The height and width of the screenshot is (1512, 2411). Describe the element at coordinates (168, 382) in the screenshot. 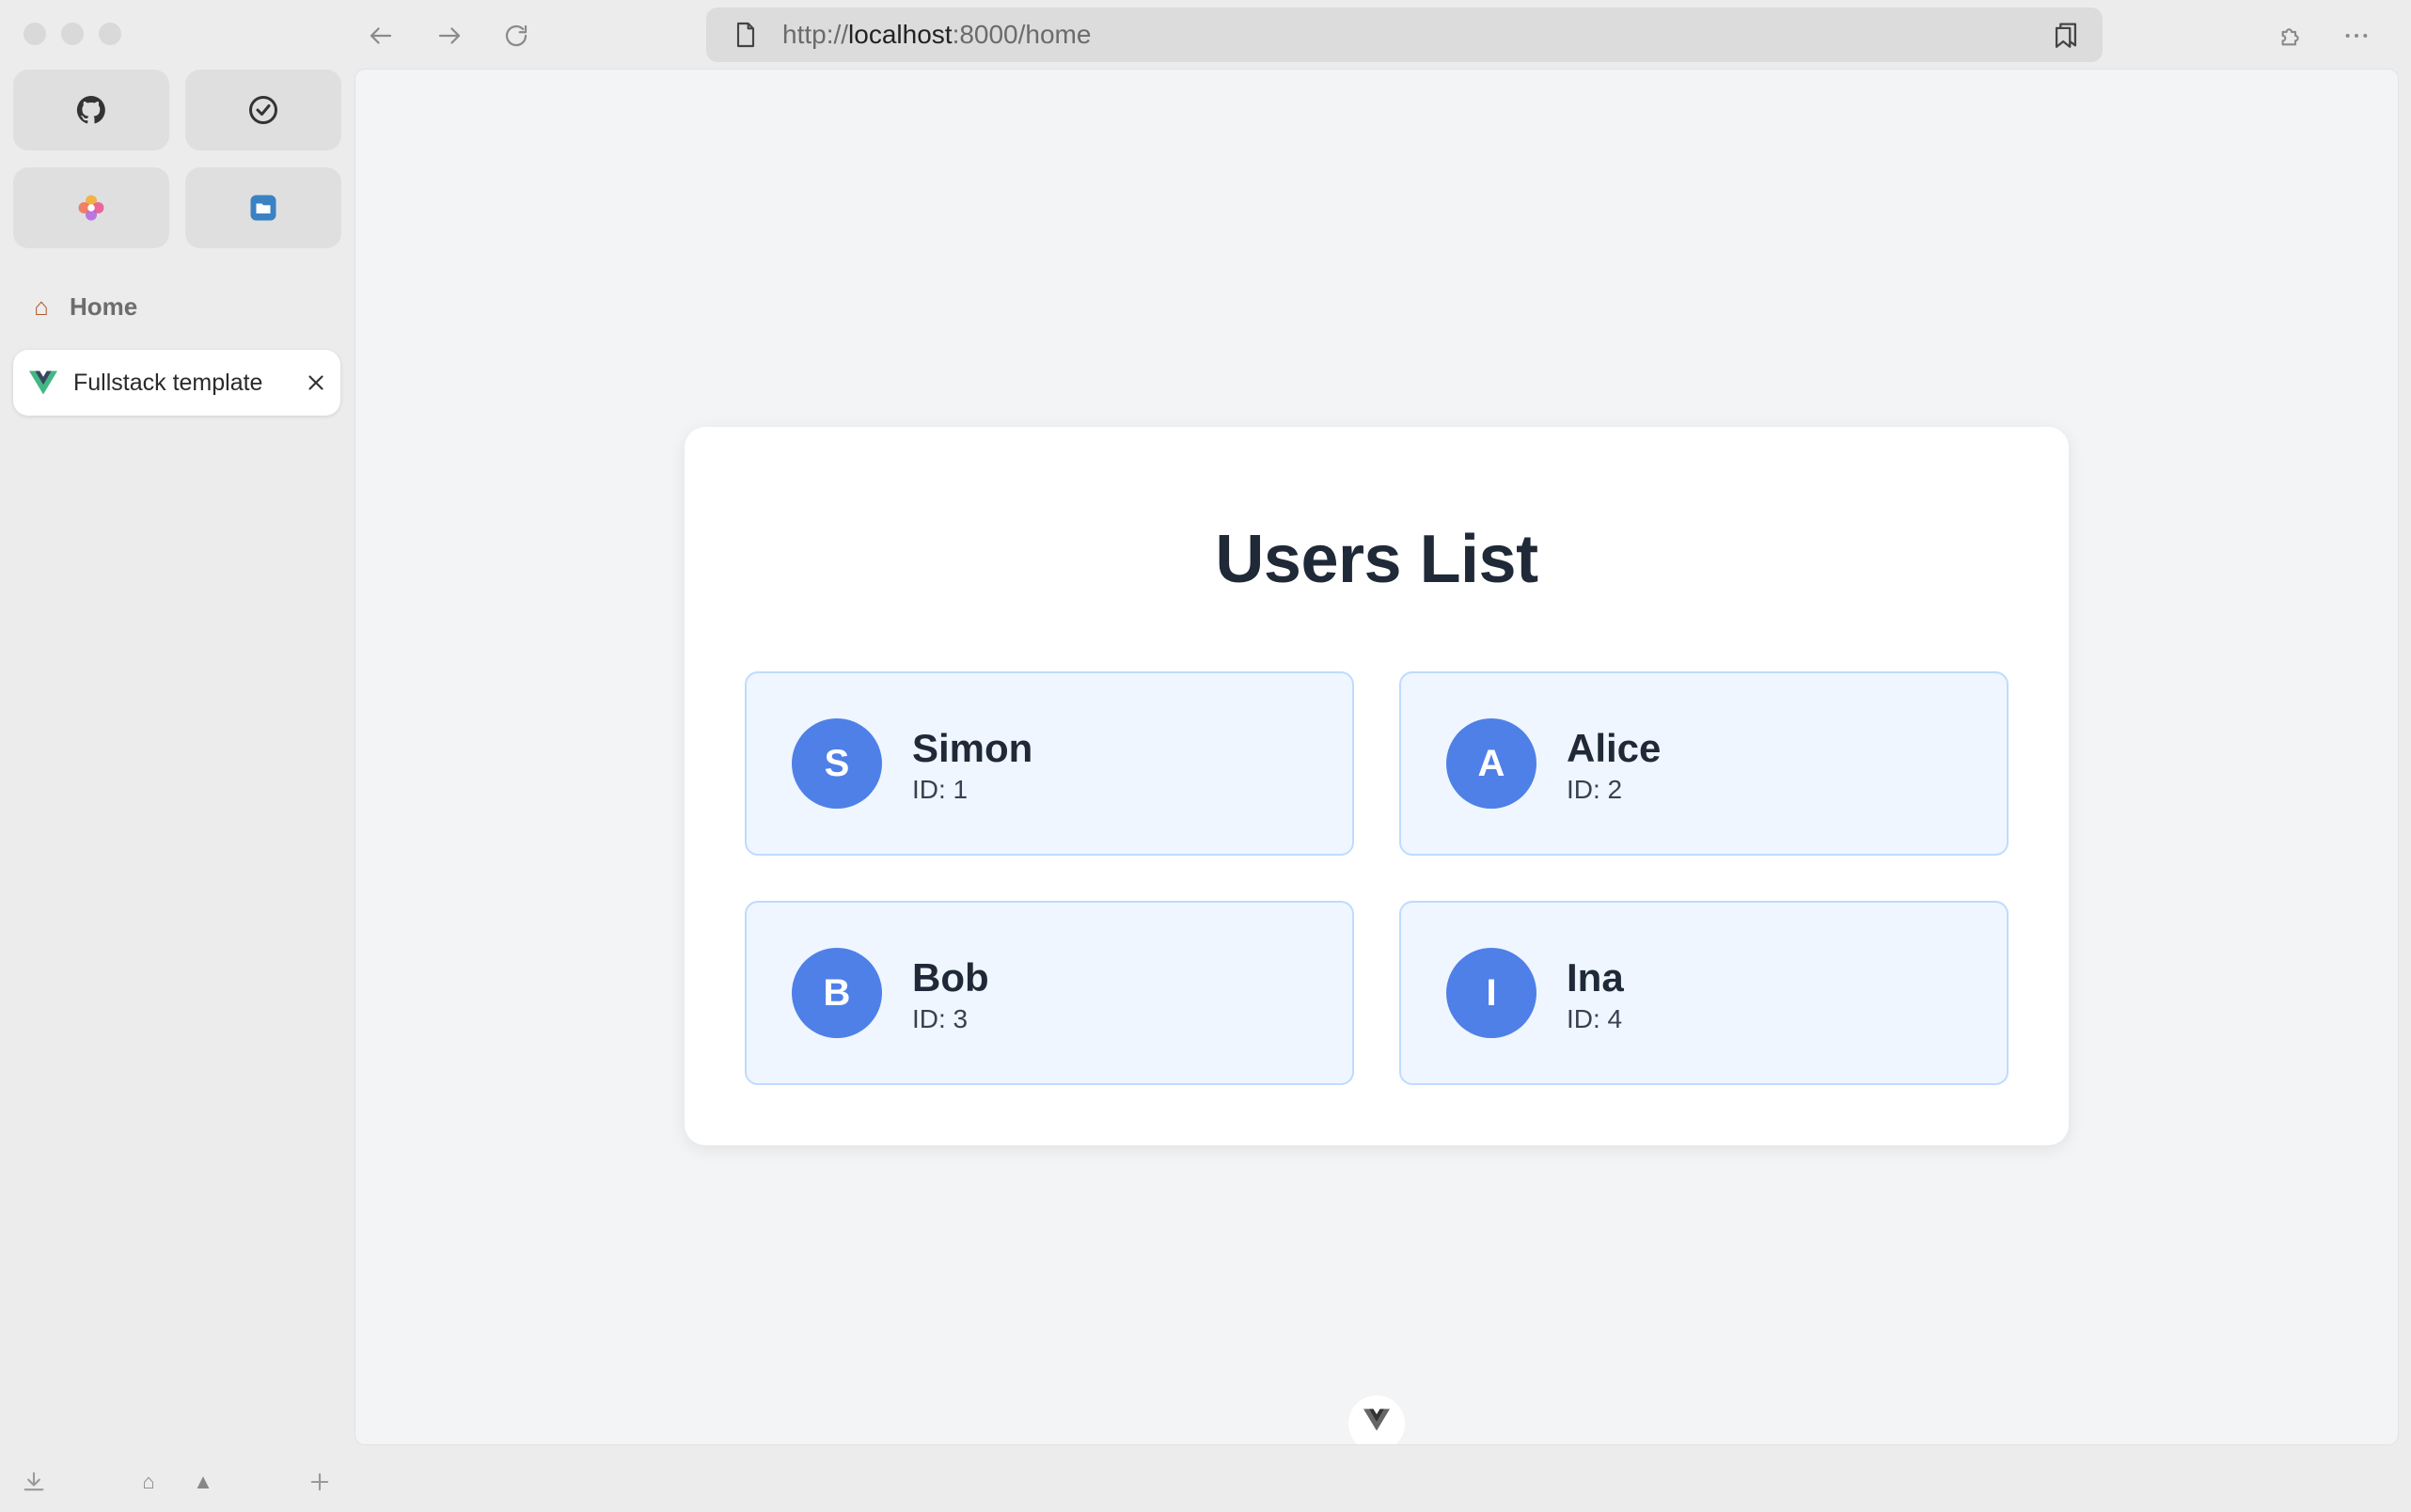

I see `tab-label: Fullstack template` at that location.